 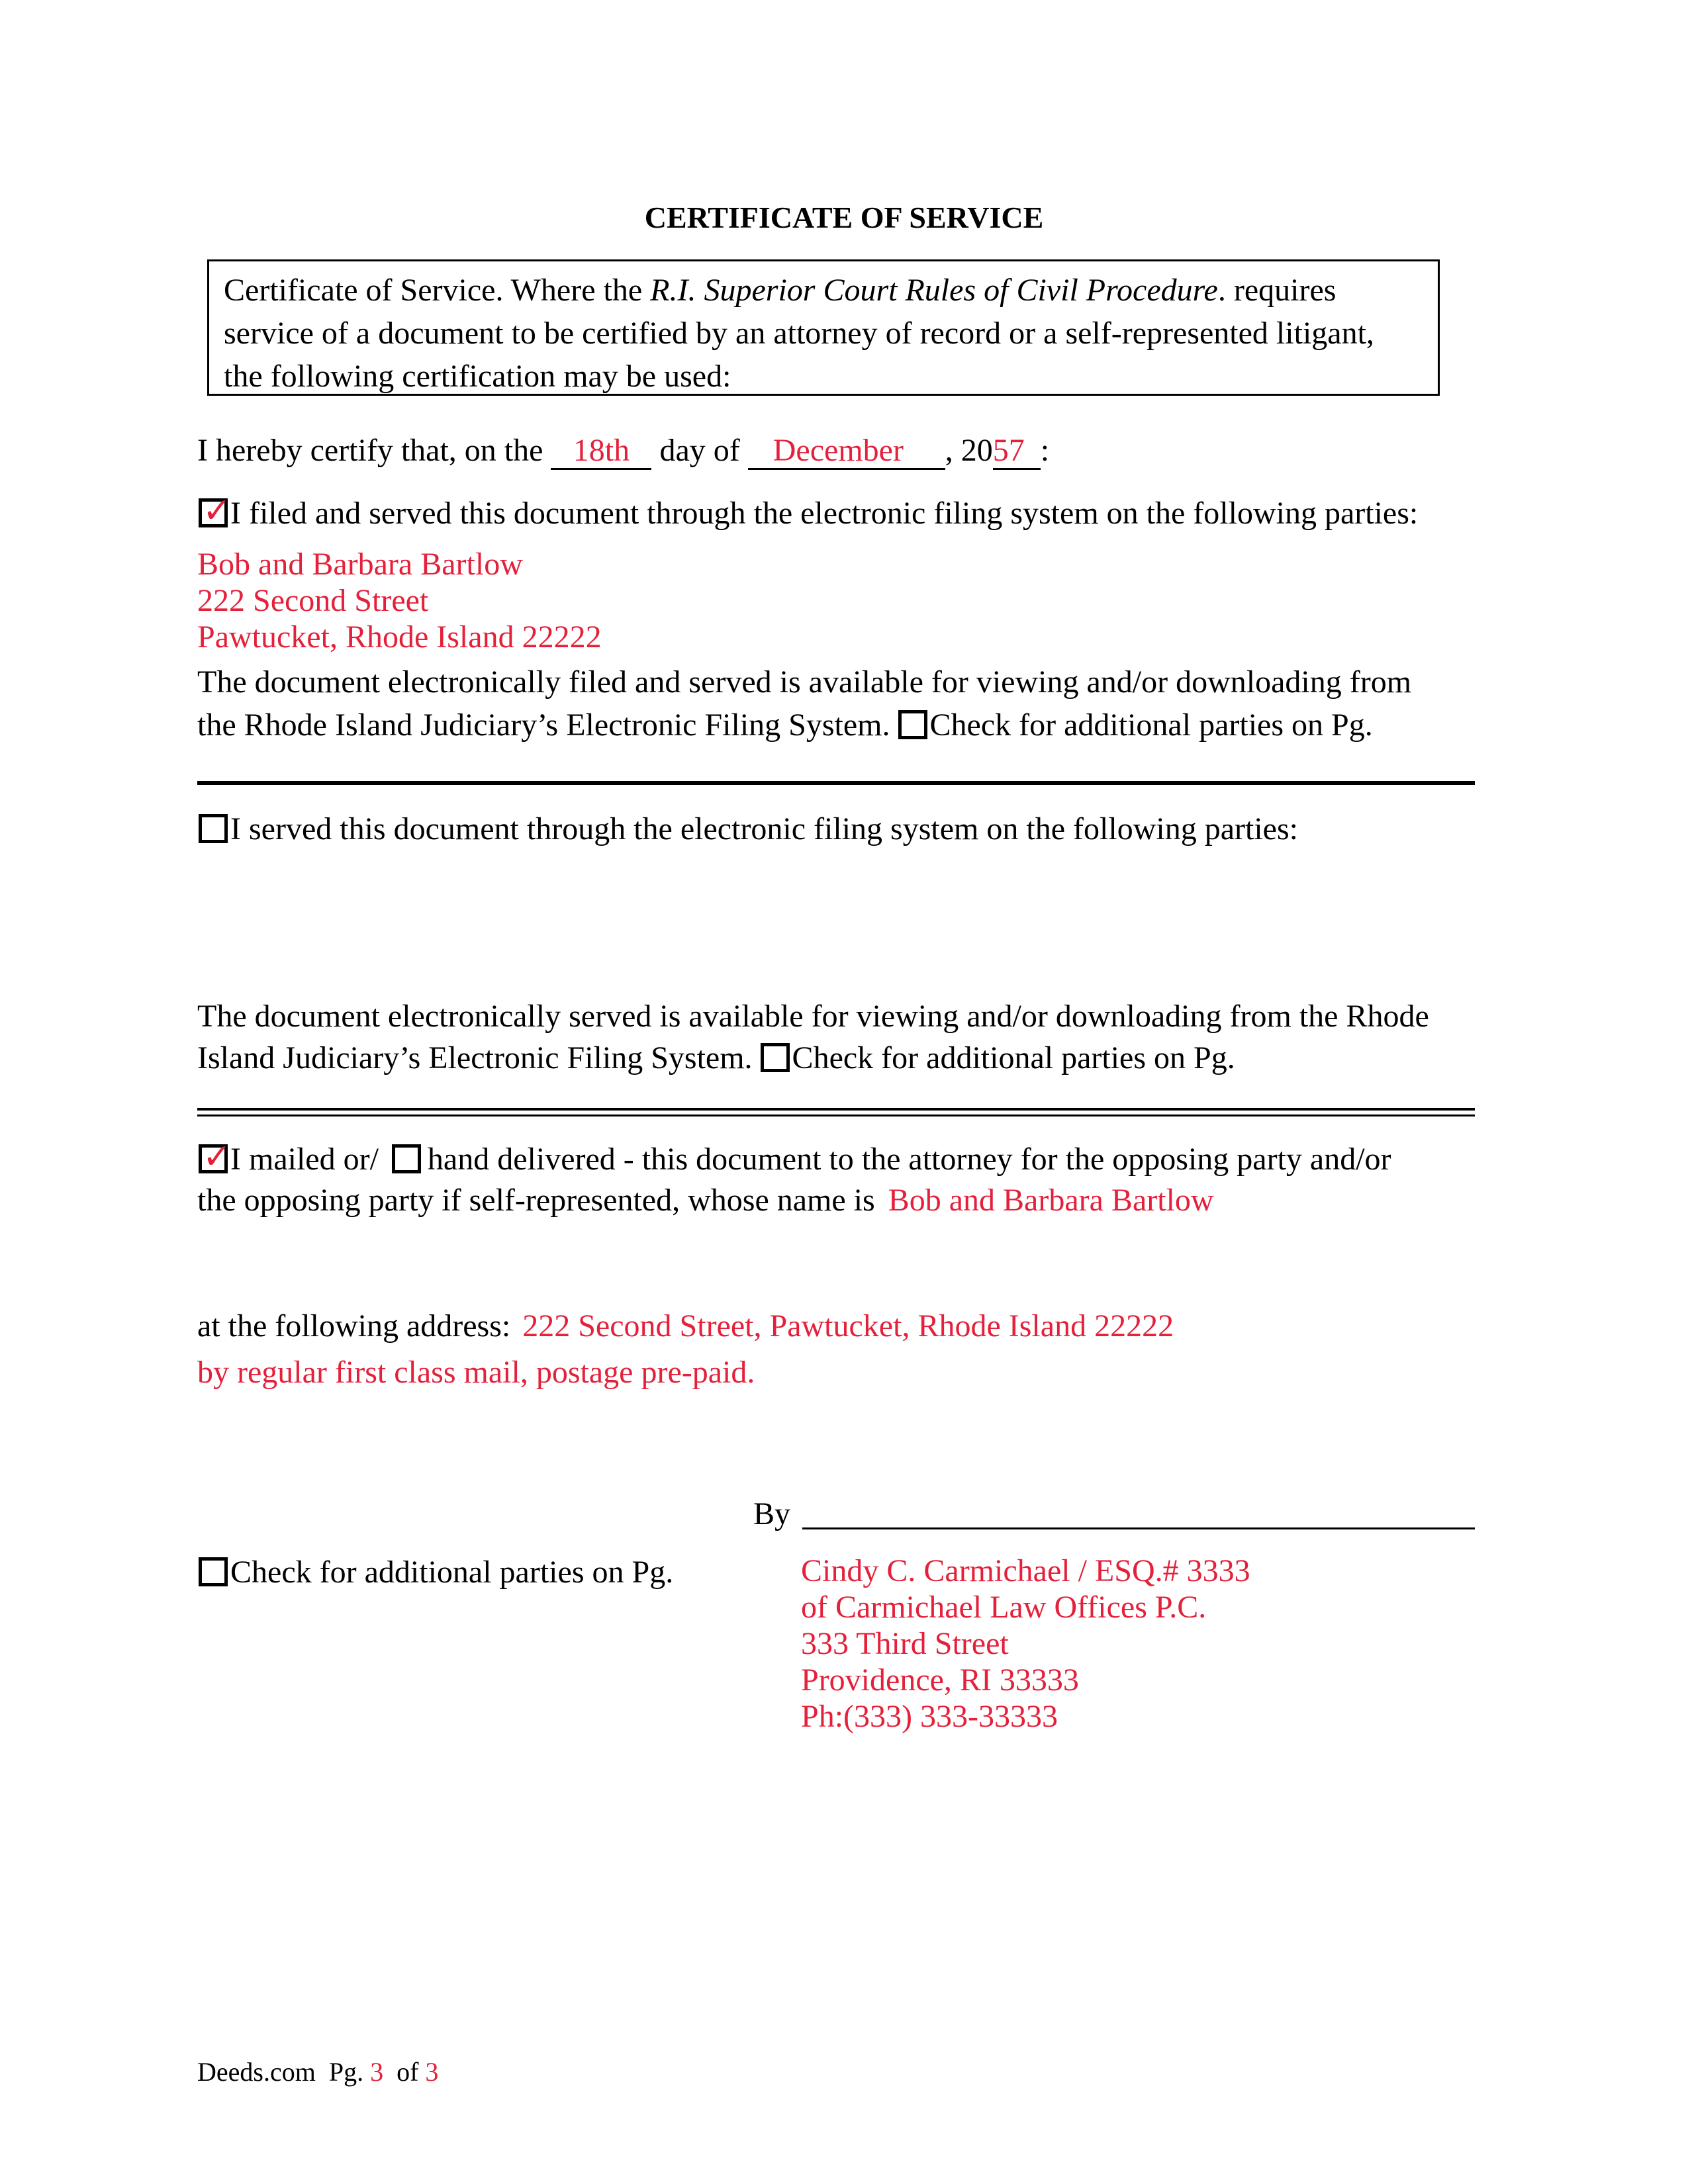 I want to click on mailed-label: I mailed or/, so click(x=308, y=1159).